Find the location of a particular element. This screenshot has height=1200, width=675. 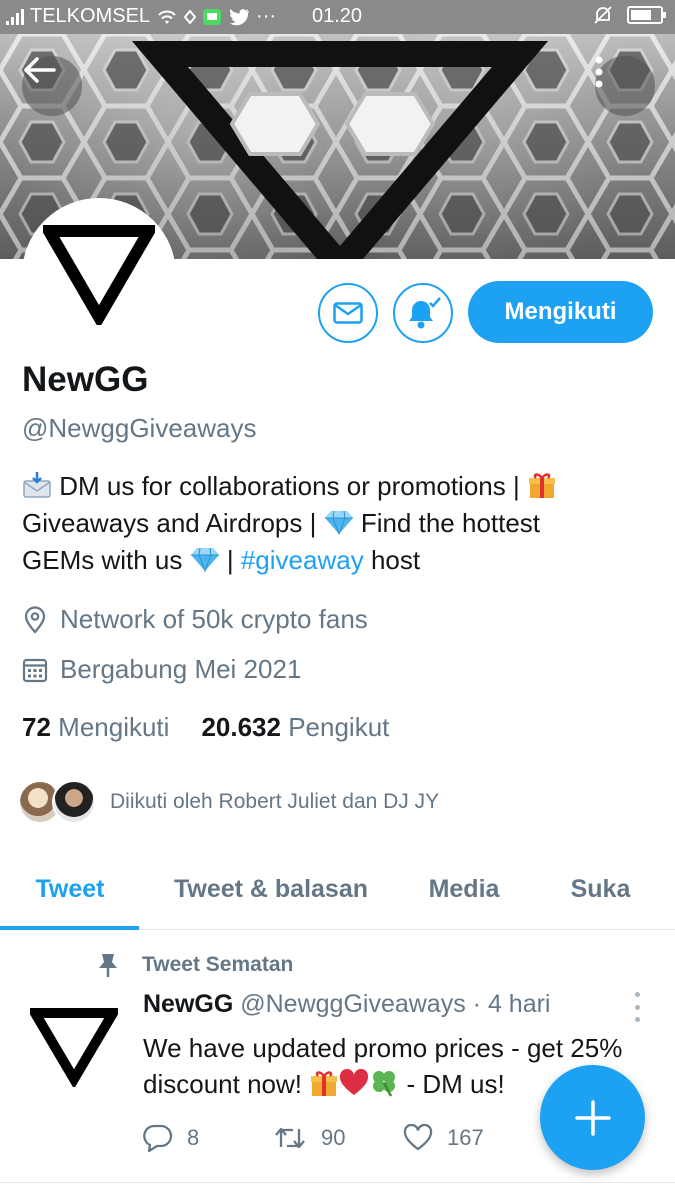

followed-by-text: Diikuti oleh Robert Juliet dan DJ JY is located at coordinates (275, 801).